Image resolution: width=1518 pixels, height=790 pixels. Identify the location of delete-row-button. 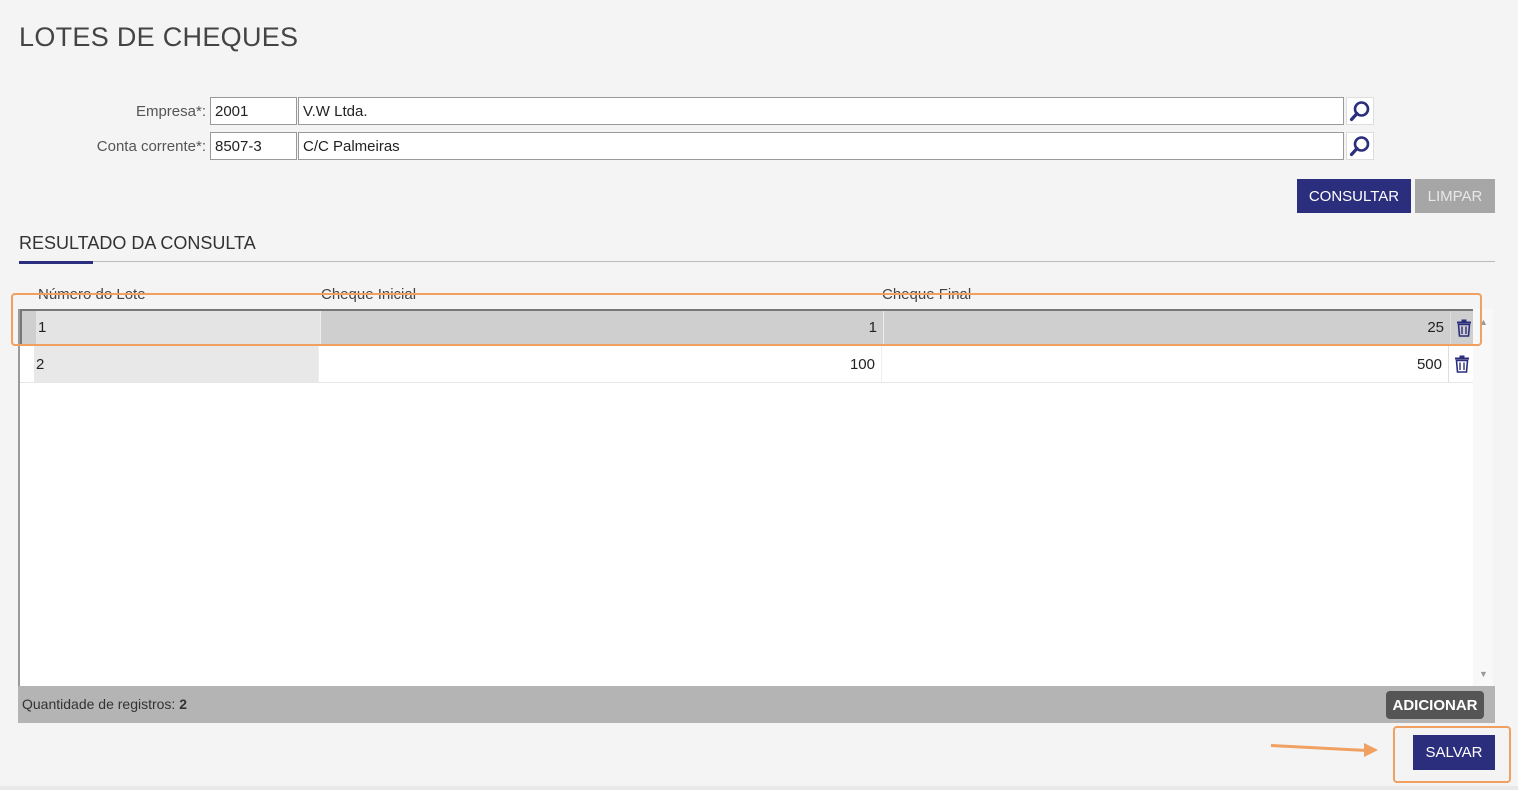
(1461, 364).